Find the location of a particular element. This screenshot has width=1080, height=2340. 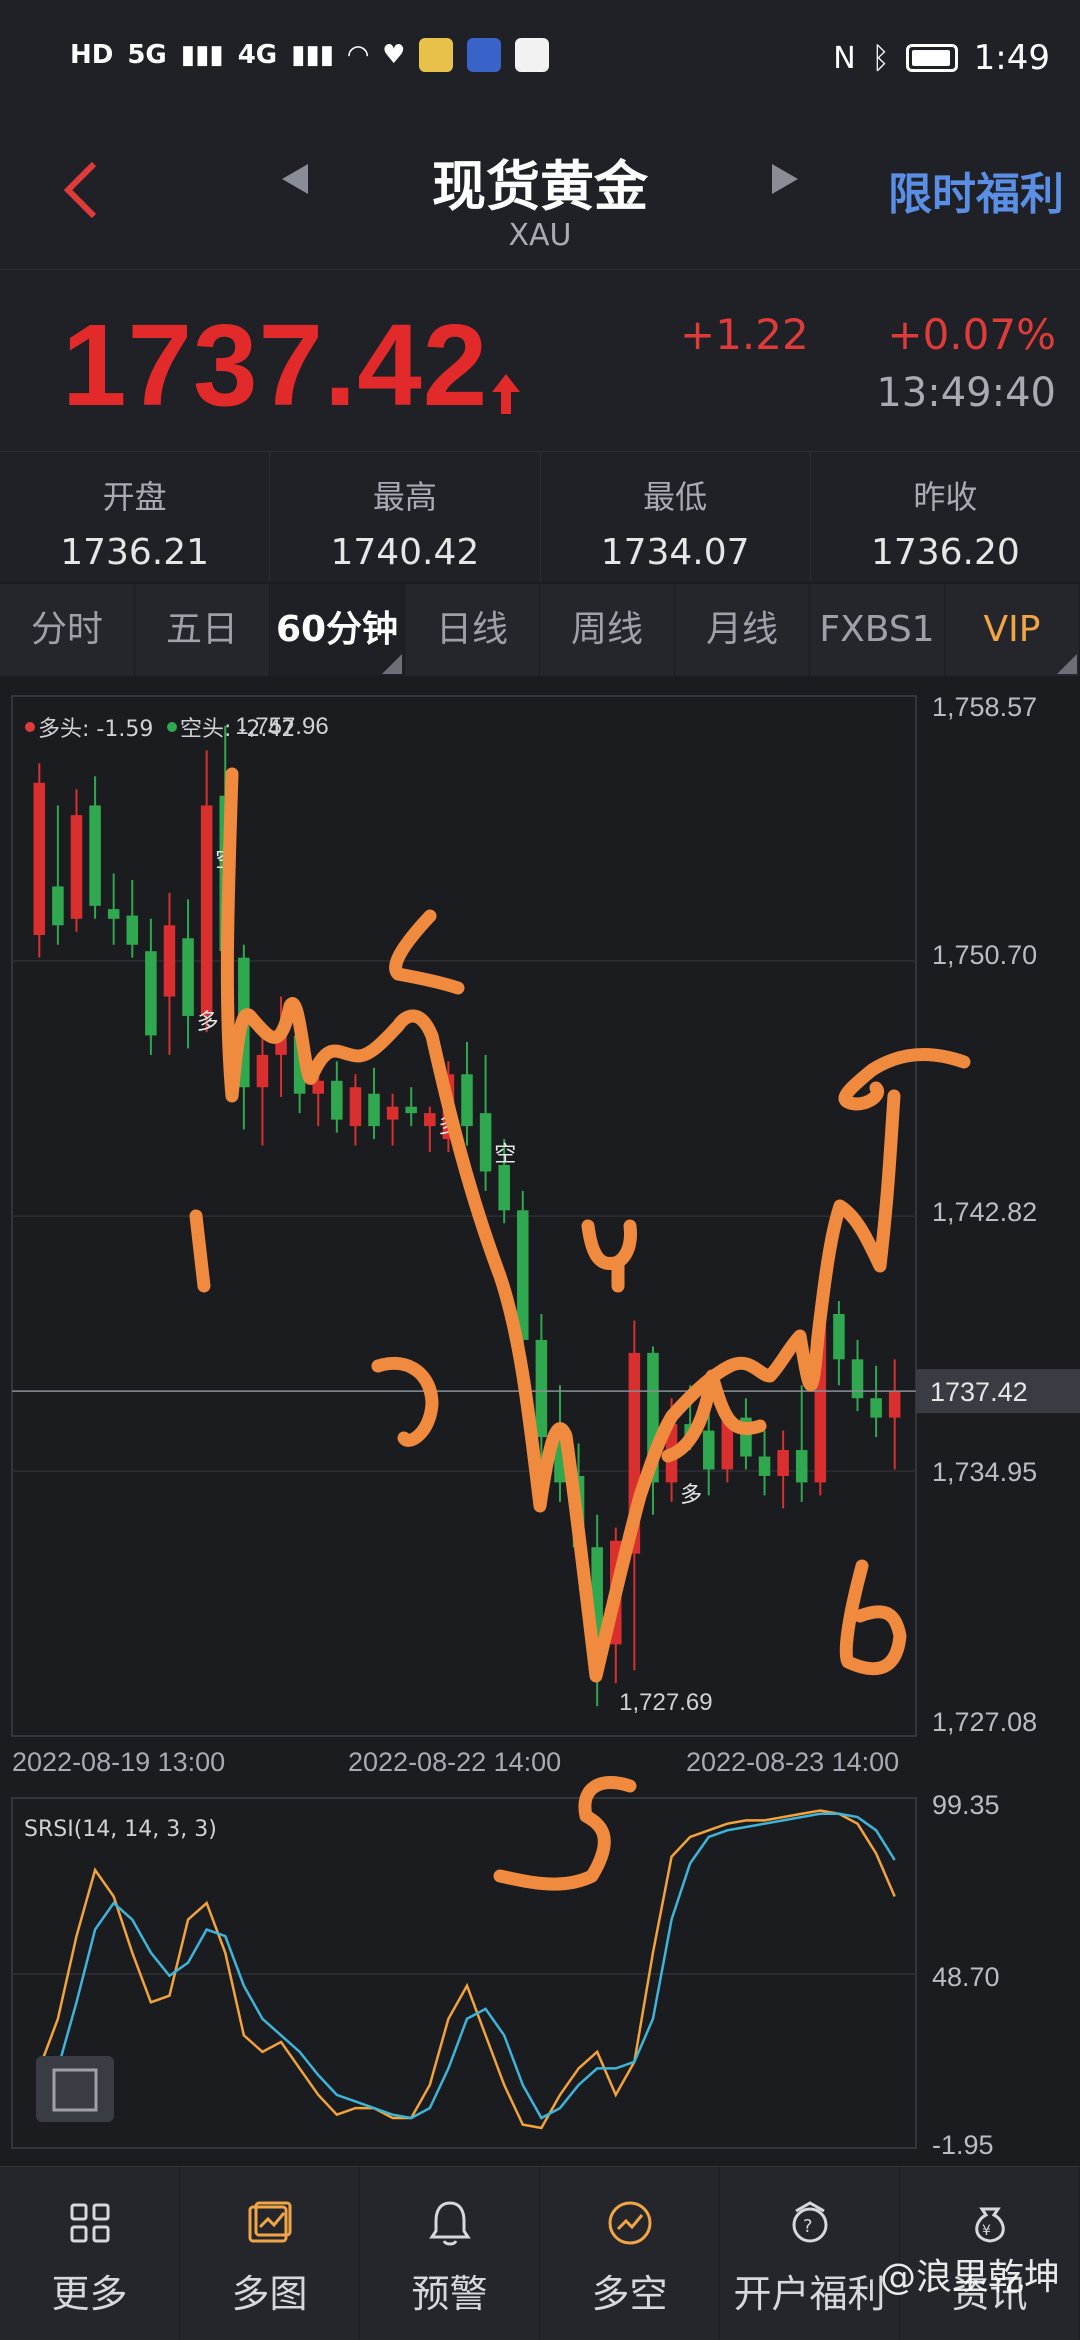

tab-label: VIP is located at coordinates (1012, 629).